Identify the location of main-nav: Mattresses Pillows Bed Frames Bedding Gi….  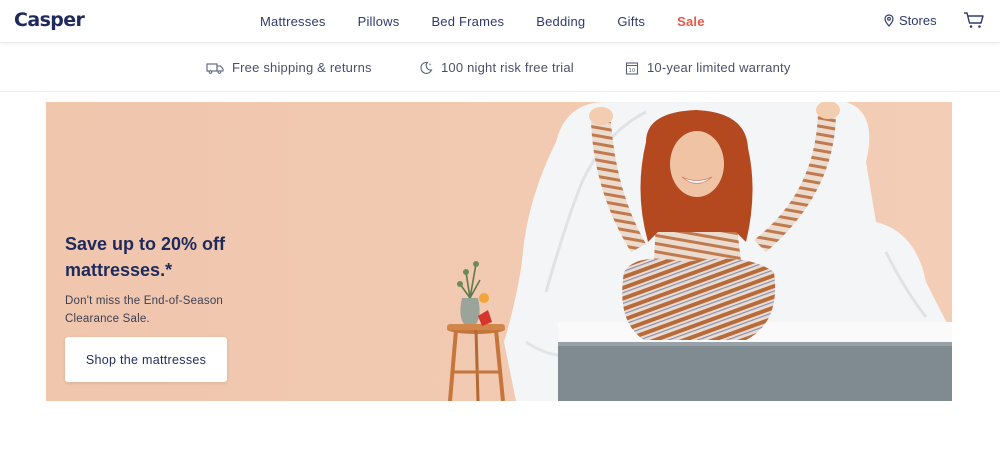
(498, 21).